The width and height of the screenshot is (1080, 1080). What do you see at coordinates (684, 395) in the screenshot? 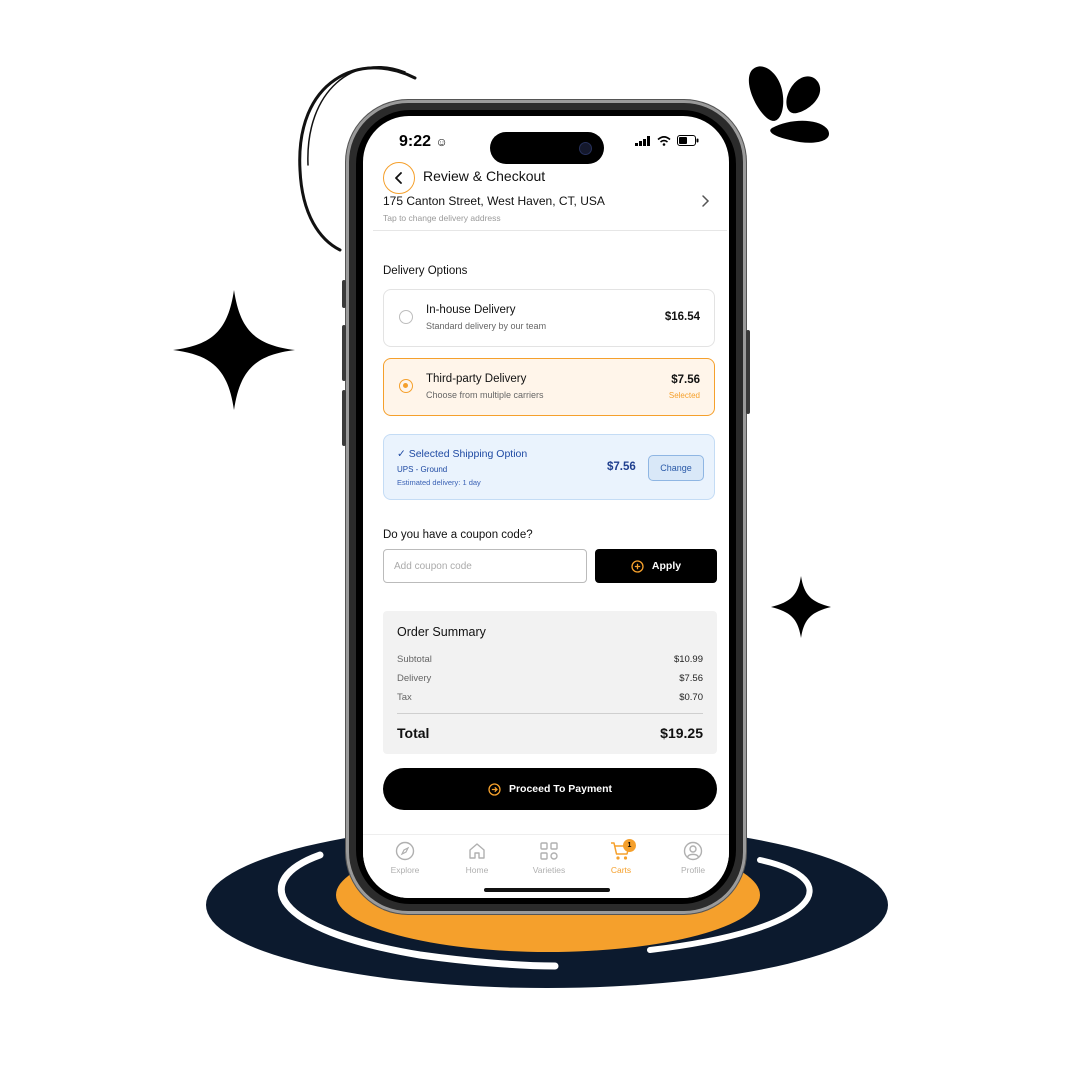
I see `selected-label: Selected` at bounding box center [684, 395].